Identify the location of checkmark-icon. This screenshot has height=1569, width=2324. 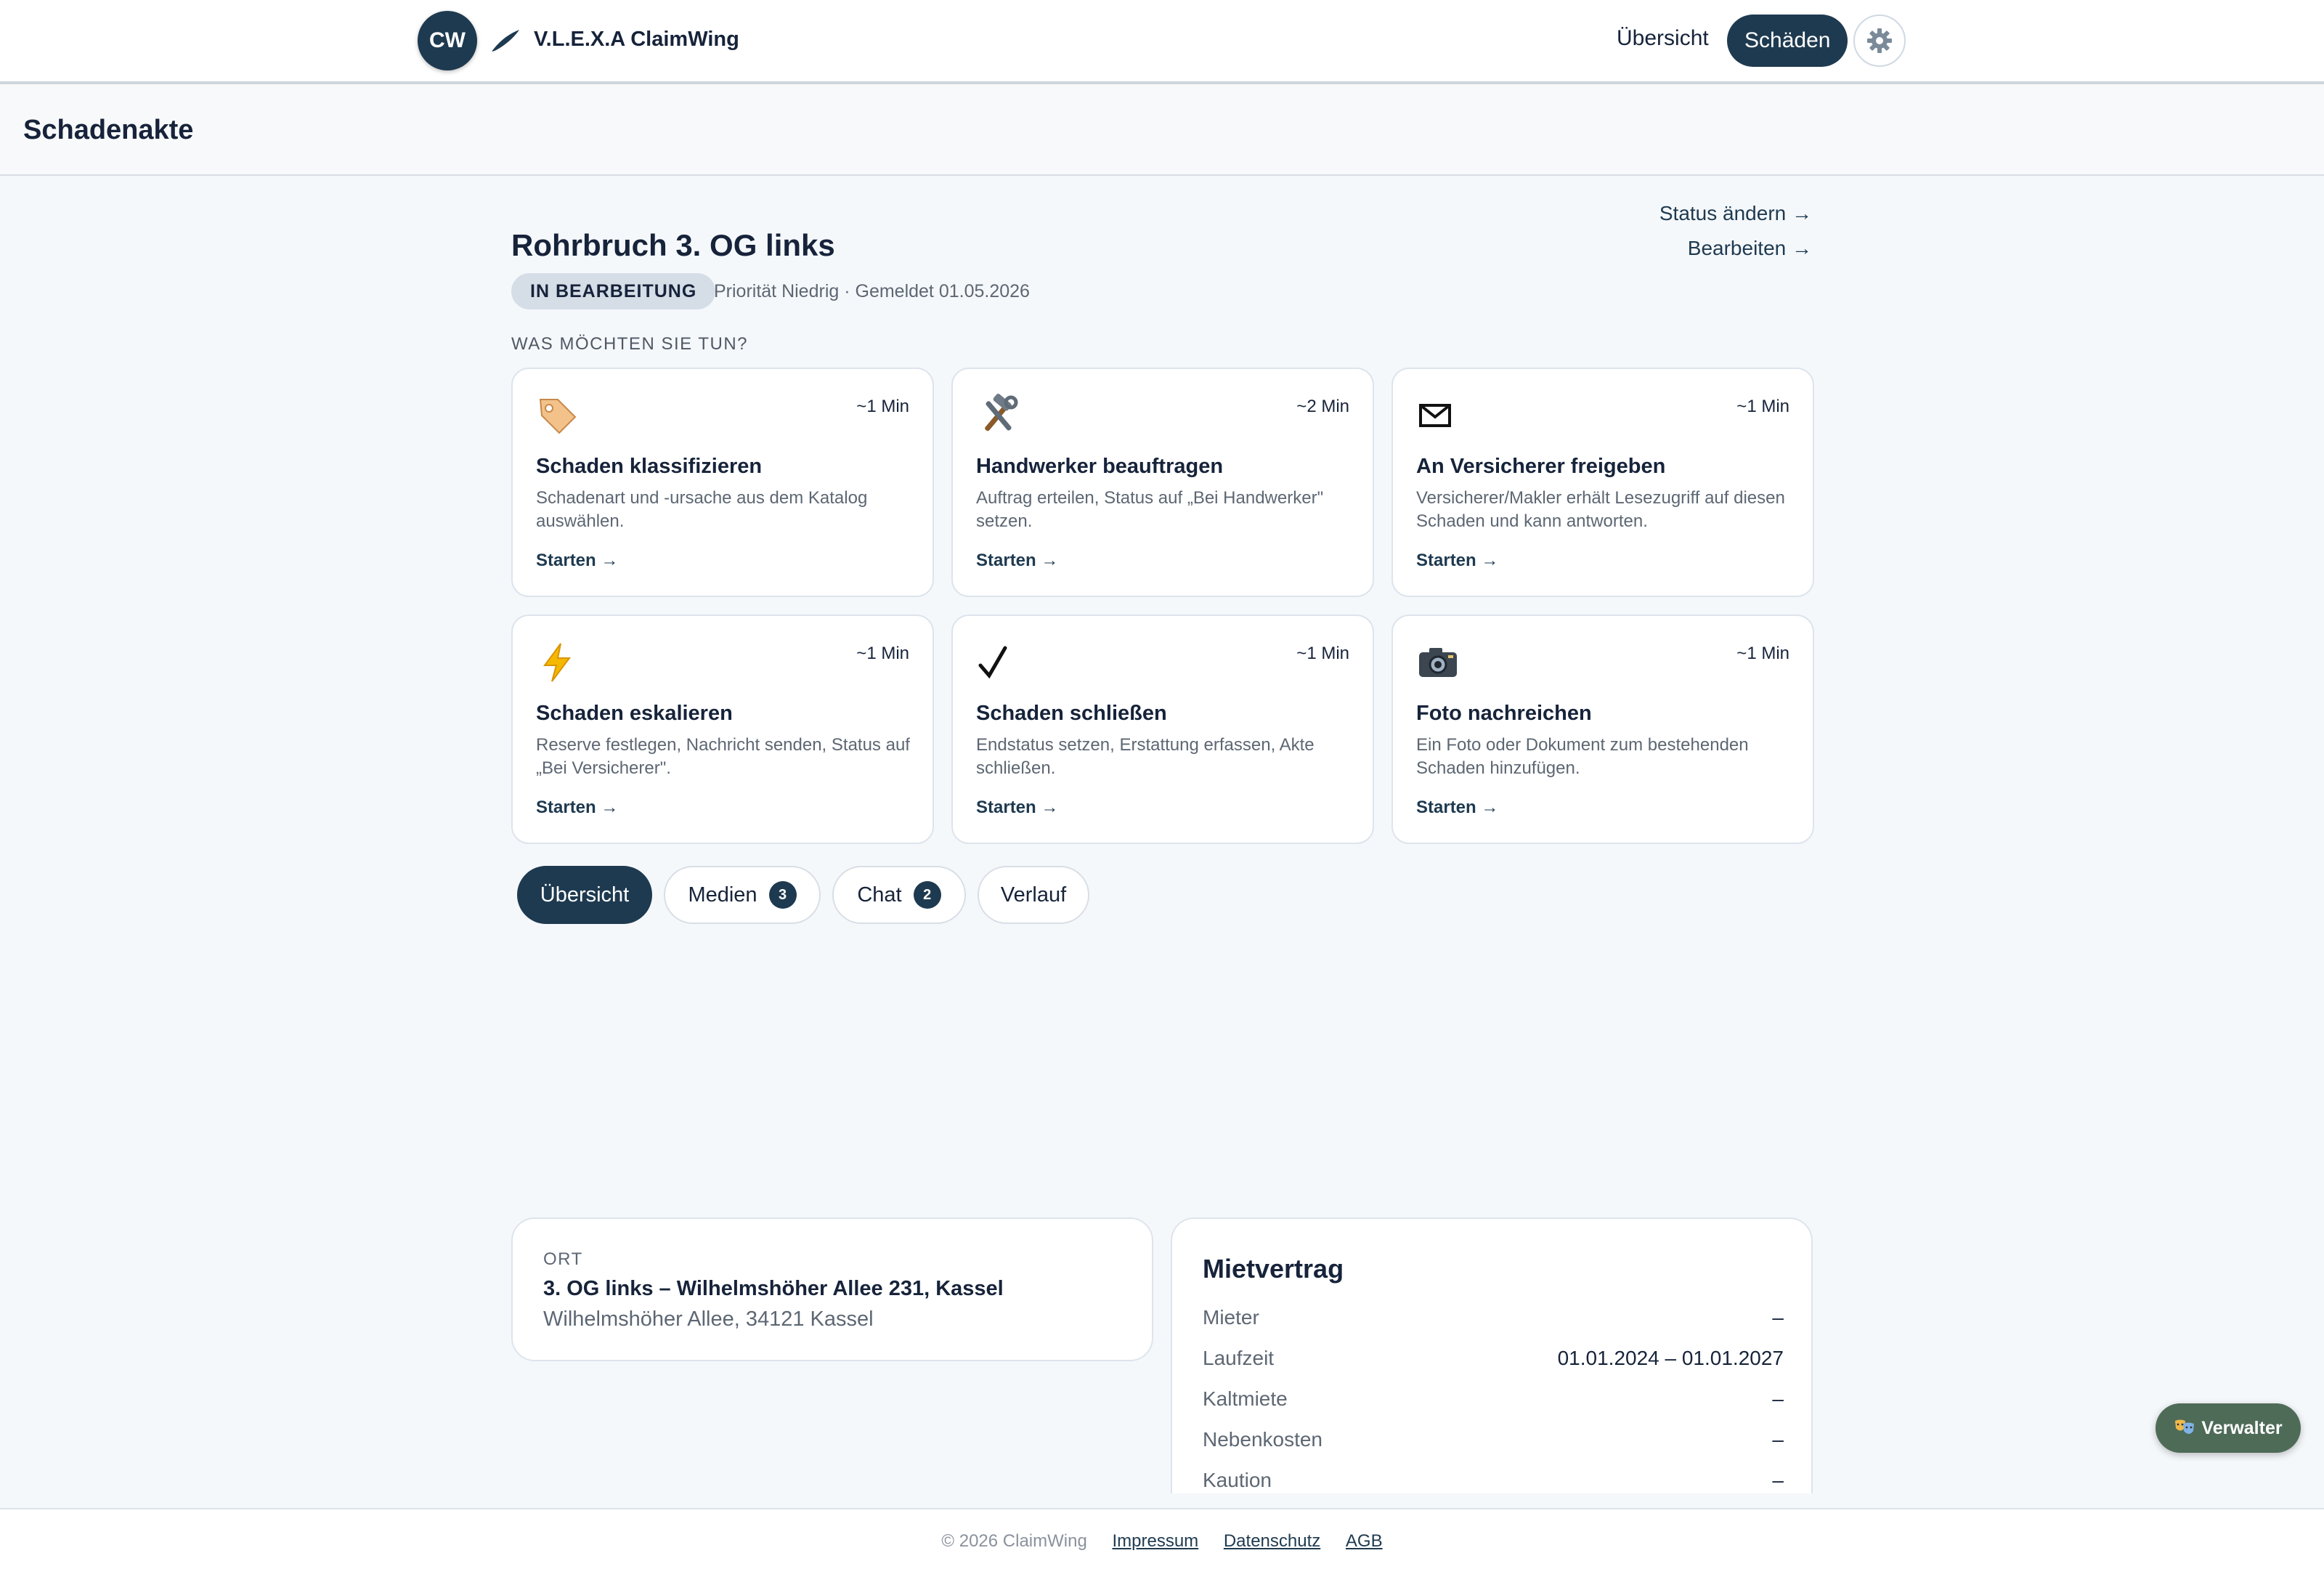
(992, 662).